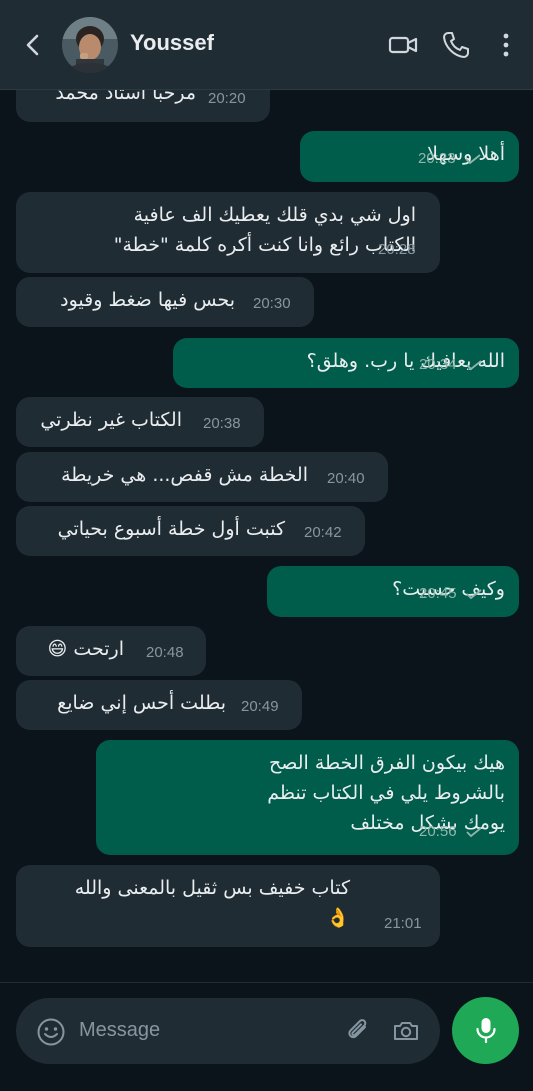 The height and width of the screenshot is (1091, 533). I want to click on message-bubble-incoming: ارتحت 😄 20:48, so click(111, 651).